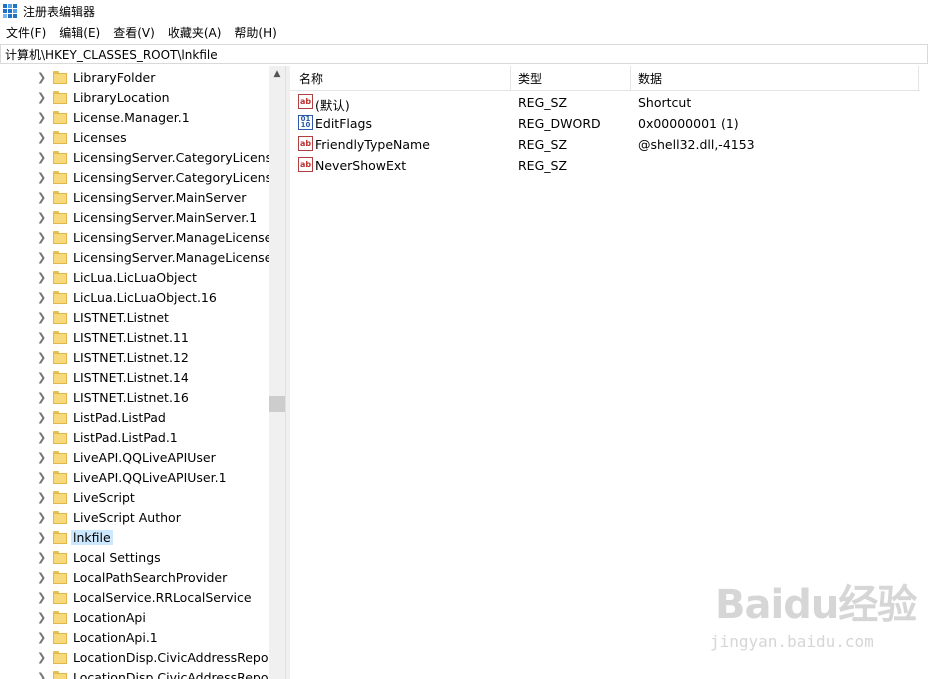 The image size is (930, 679). I want to click on value-data: @shell32.dll,-4153, so click(696, 144).